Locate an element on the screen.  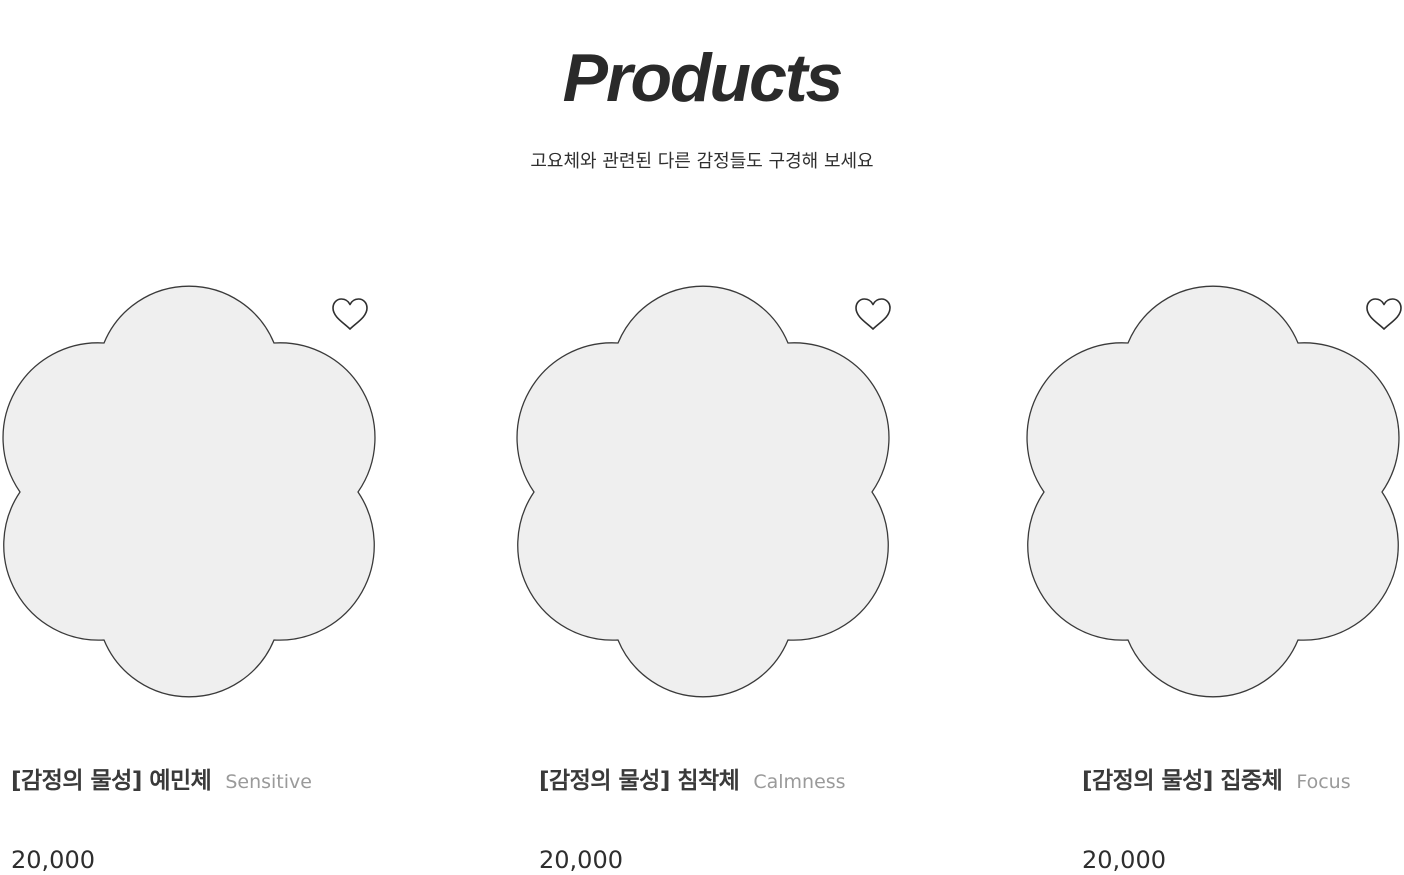
page-title: Products is located at coordinates (703, 78).